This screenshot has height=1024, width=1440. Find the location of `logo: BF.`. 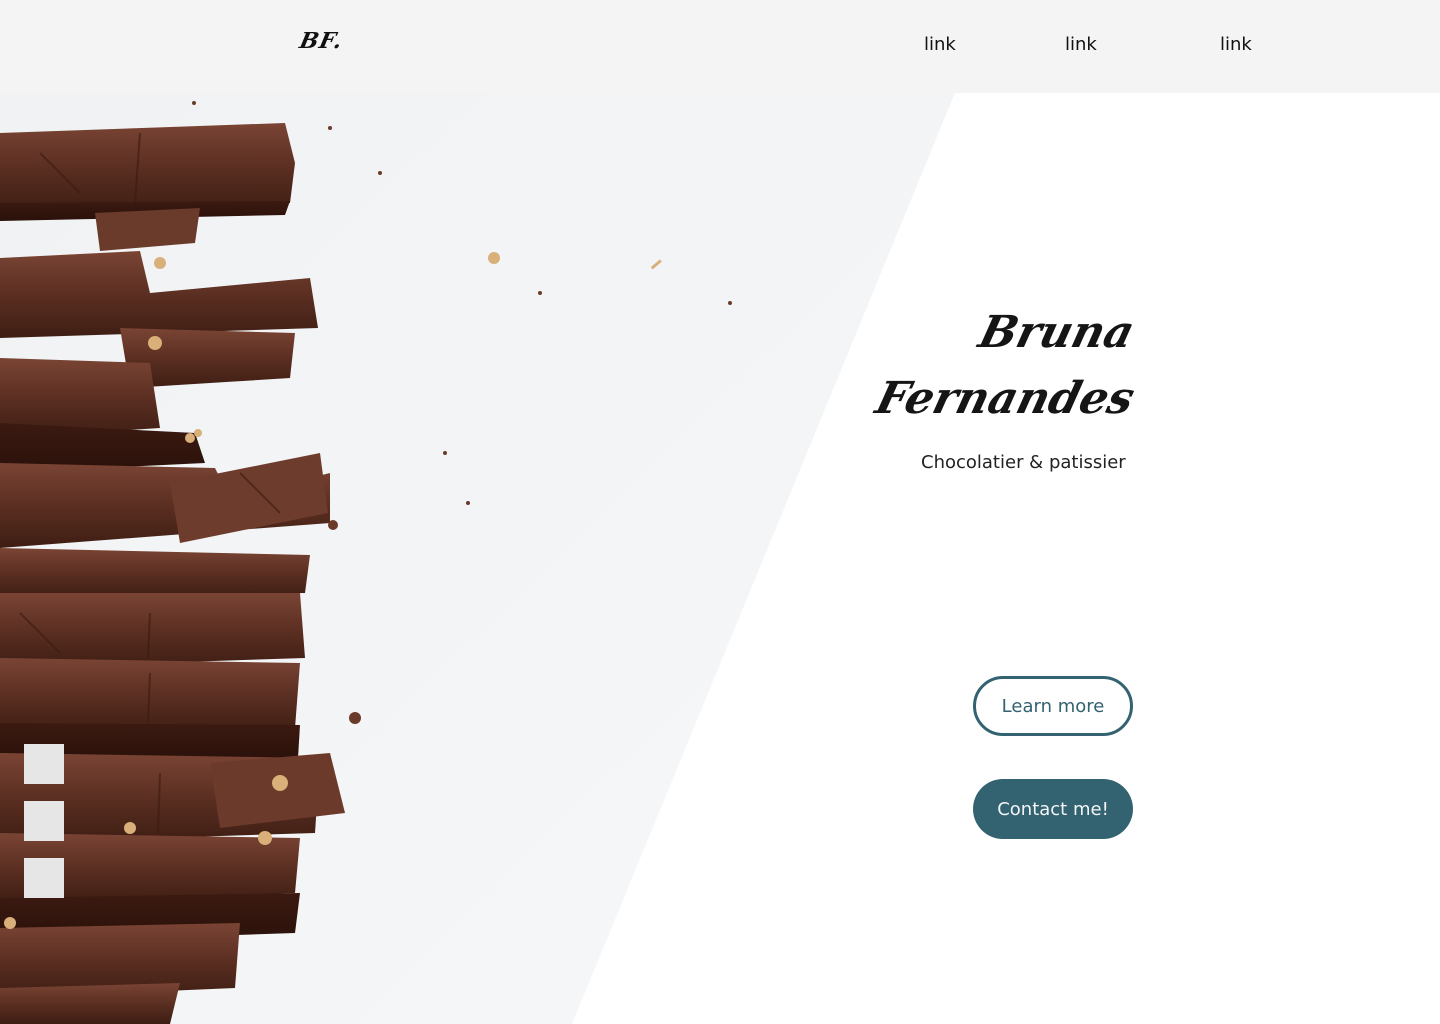

logo: BF. is located at coordinates (321, 41).